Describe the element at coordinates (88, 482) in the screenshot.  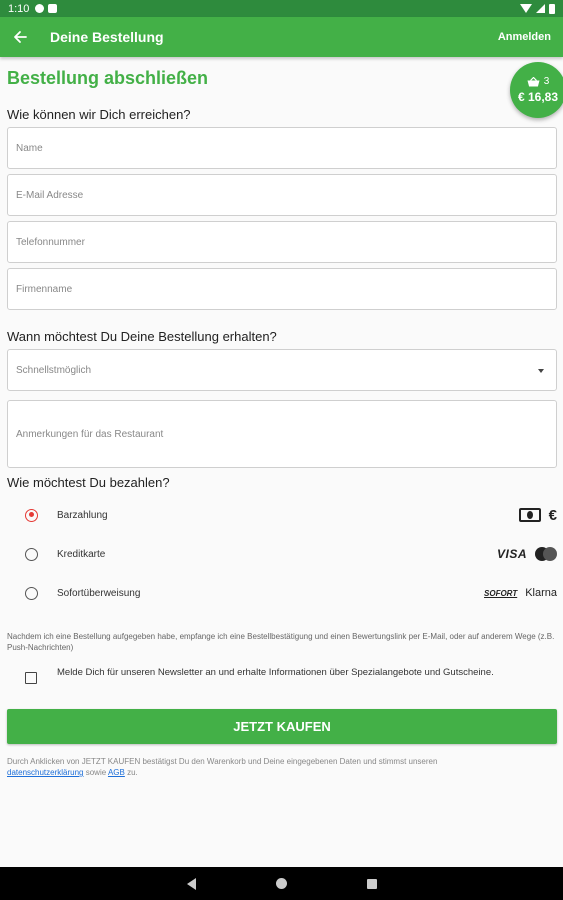
I see `payment-question: Wie möchtest Du bezahlen?` at that location.